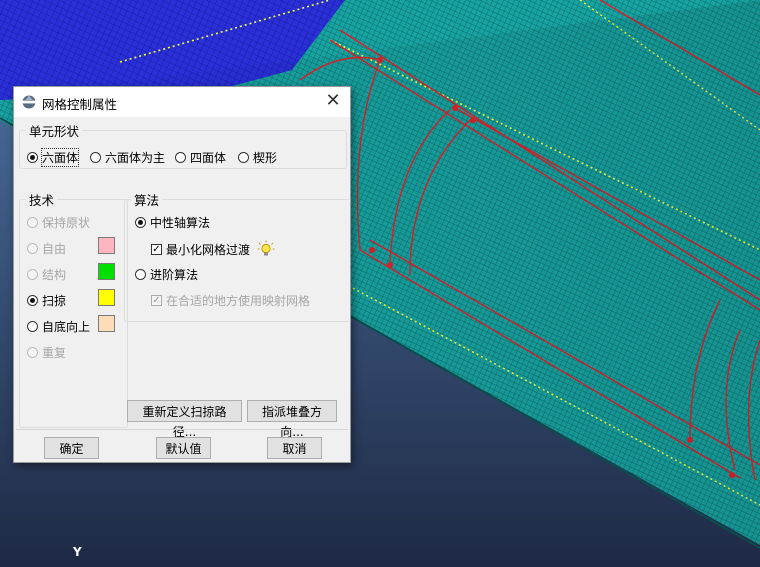  I want to click on ok-button: 确定, so click(71, 448).